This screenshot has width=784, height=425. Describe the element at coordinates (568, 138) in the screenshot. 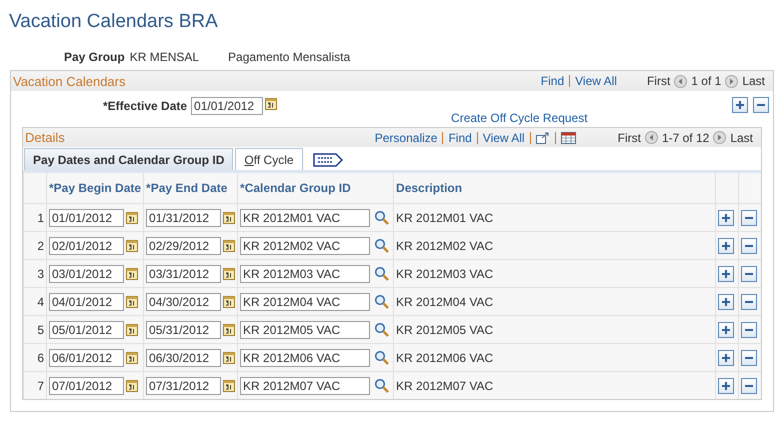

I see `grid-icon` at that location.